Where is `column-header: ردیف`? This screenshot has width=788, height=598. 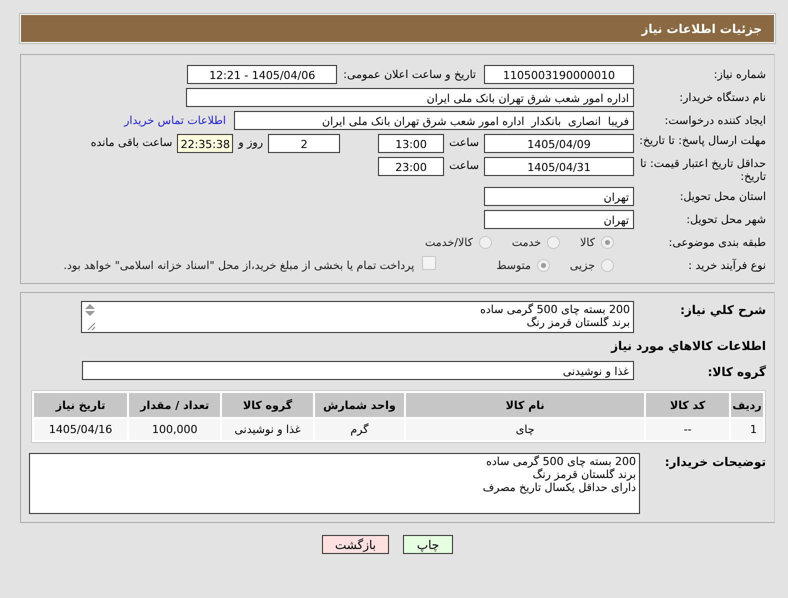
column-header: ردیف is located at coordinates (747, 405).